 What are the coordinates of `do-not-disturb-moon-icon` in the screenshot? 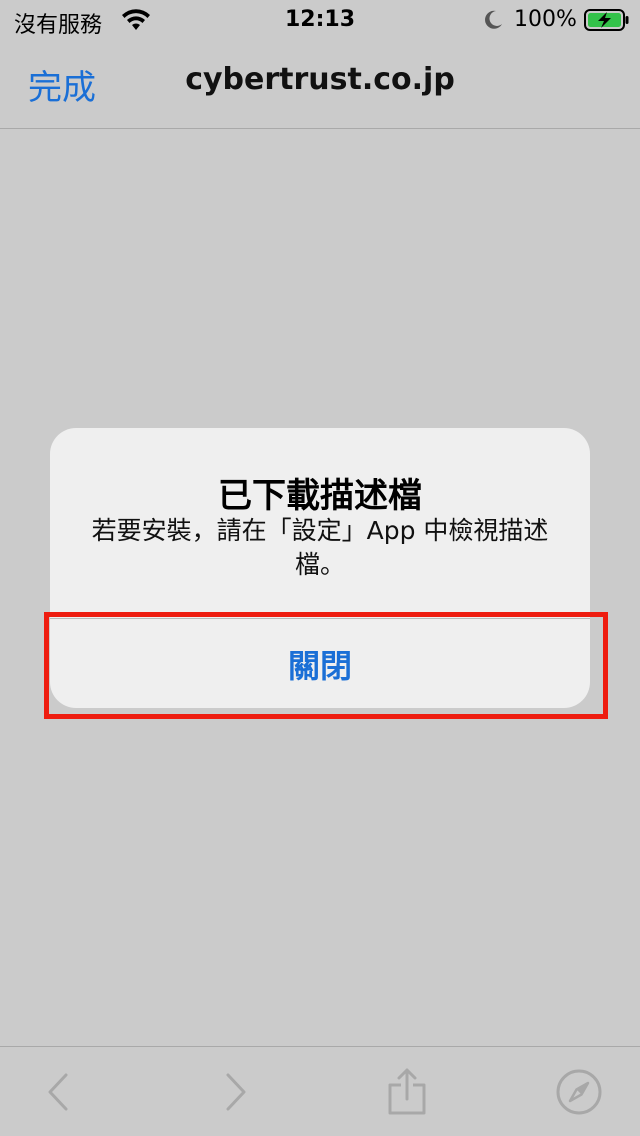 It's located at (493, 19).